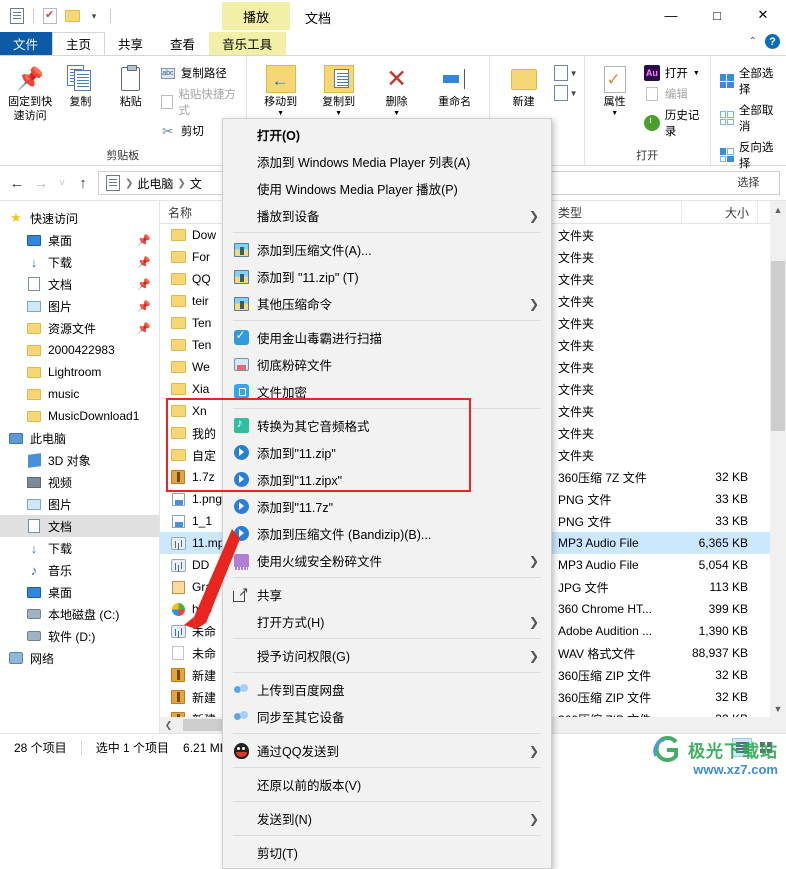 This screenshot has height=869, width=786. What do you see at coordinates (155, 183) in the screenshot?
I see `breadcrumb-this-pc: 此电脑` at bounding box center [155, 183].